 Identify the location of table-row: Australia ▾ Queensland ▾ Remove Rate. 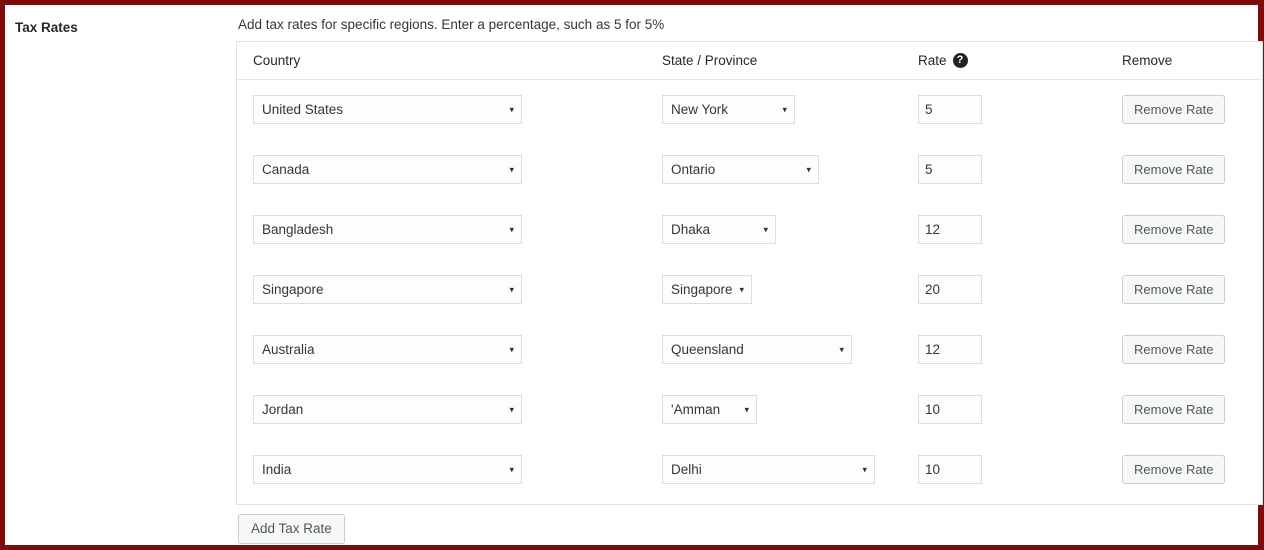
(749, 350).